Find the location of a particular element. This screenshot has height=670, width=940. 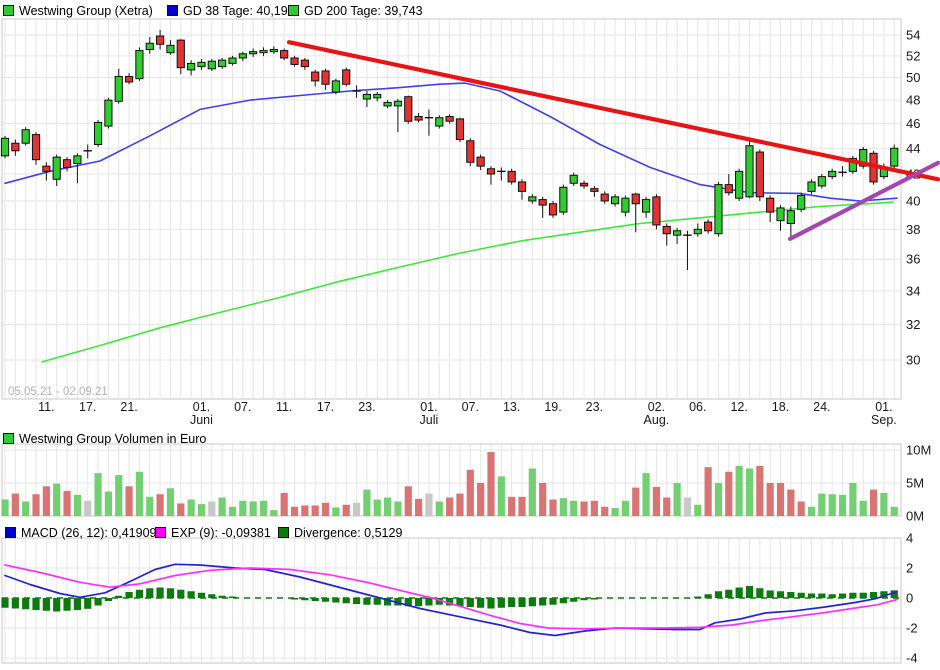

legend-item: Westwing Group (Xetra) is located at coordinates (78, 10).